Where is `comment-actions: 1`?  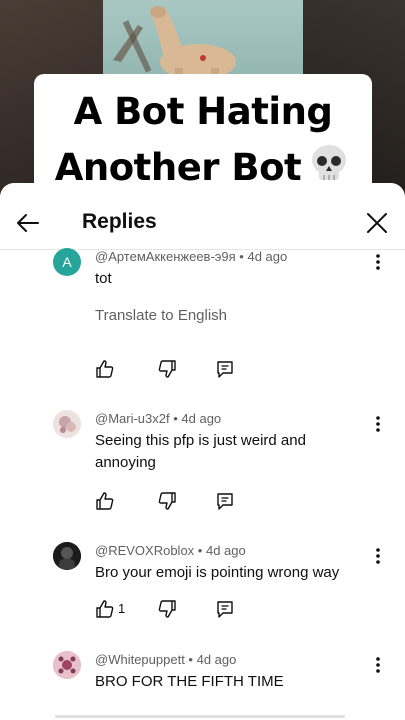 comment-actions: 1 is located at coordinates (175, 610).